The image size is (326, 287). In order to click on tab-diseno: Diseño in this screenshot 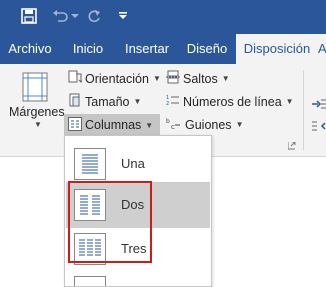, I will do `click(207, 49)`.